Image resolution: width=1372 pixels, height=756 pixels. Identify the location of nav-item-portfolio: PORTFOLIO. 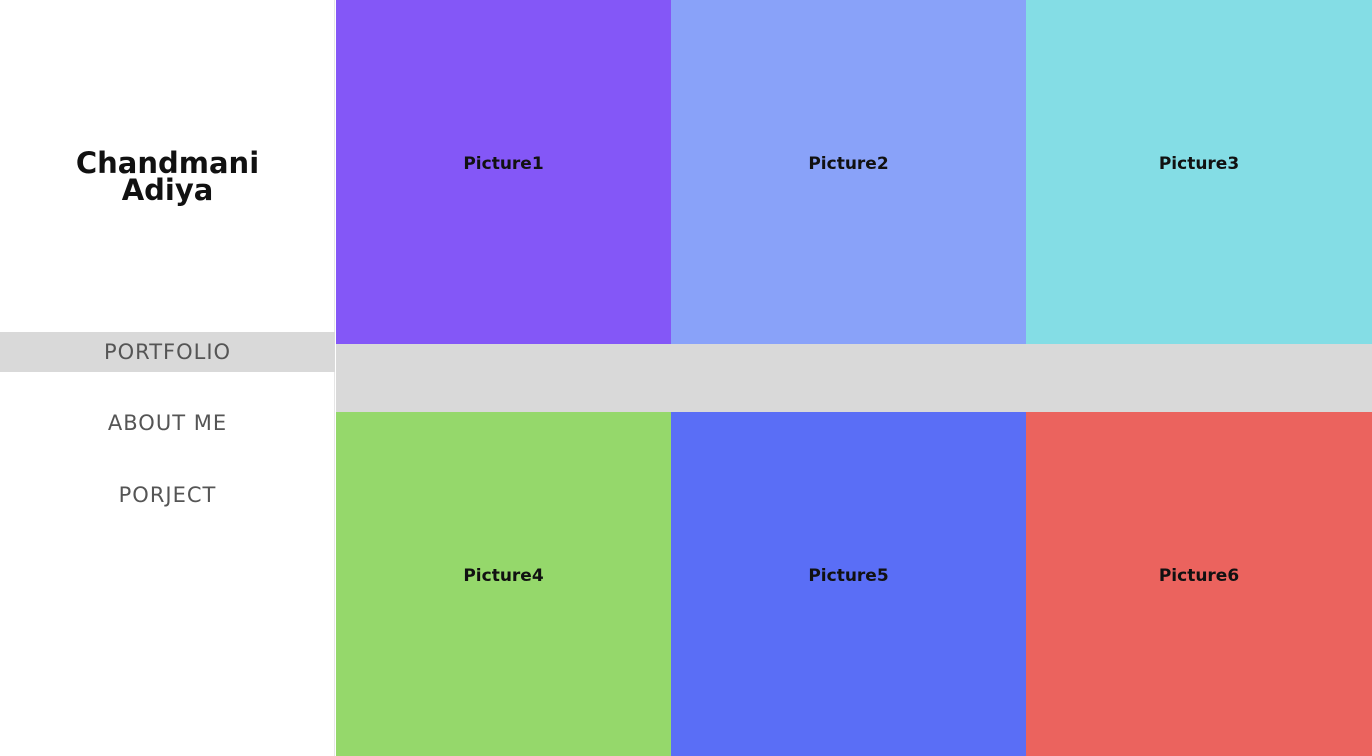
(167, 352).